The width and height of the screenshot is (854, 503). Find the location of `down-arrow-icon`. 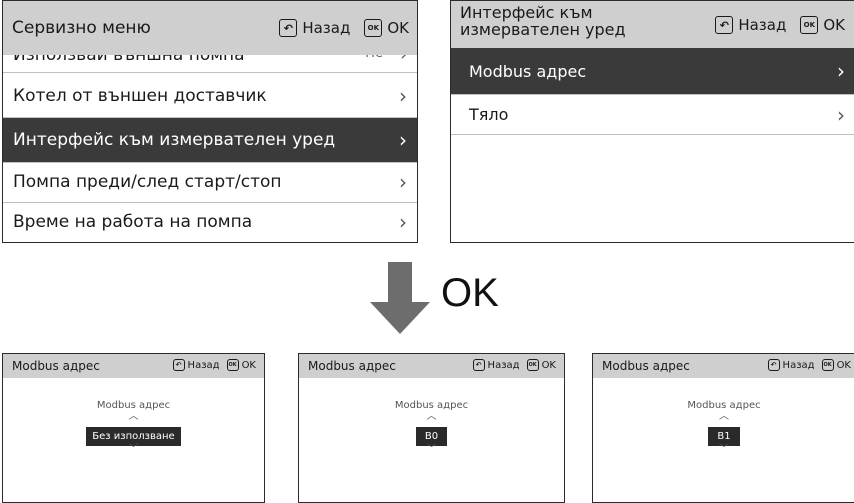

down-arrow-icon is located at coordinates (400, 283).